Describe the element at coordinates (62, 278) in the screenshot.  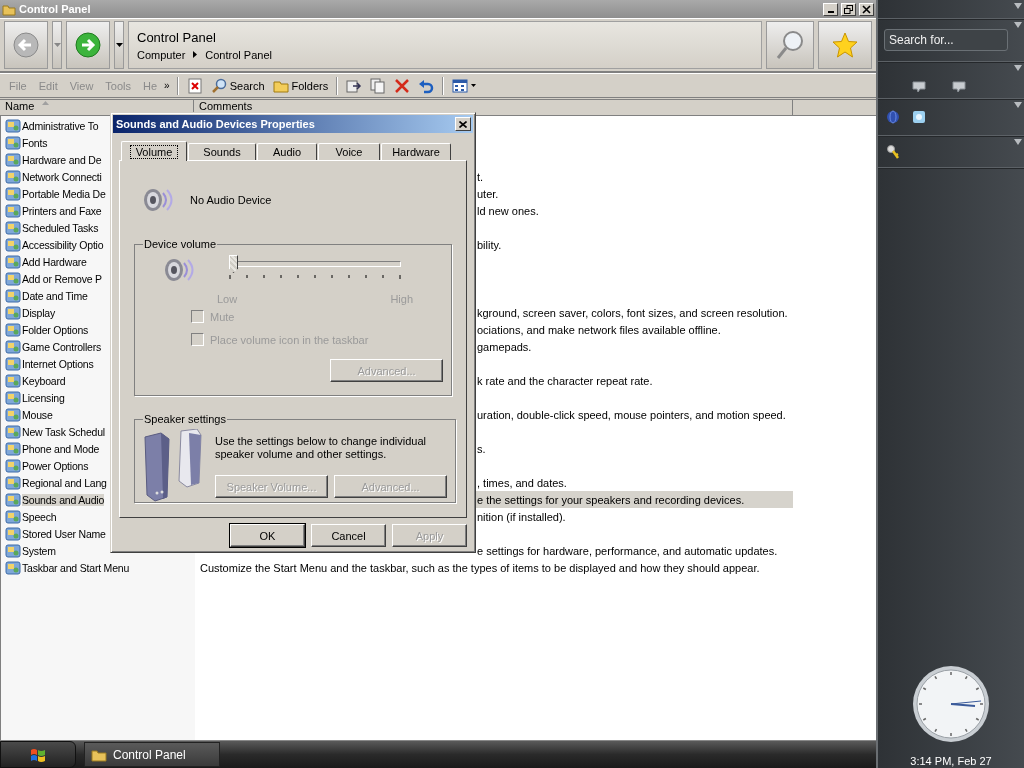
I see `item-name: Add or Remove P` at that location.